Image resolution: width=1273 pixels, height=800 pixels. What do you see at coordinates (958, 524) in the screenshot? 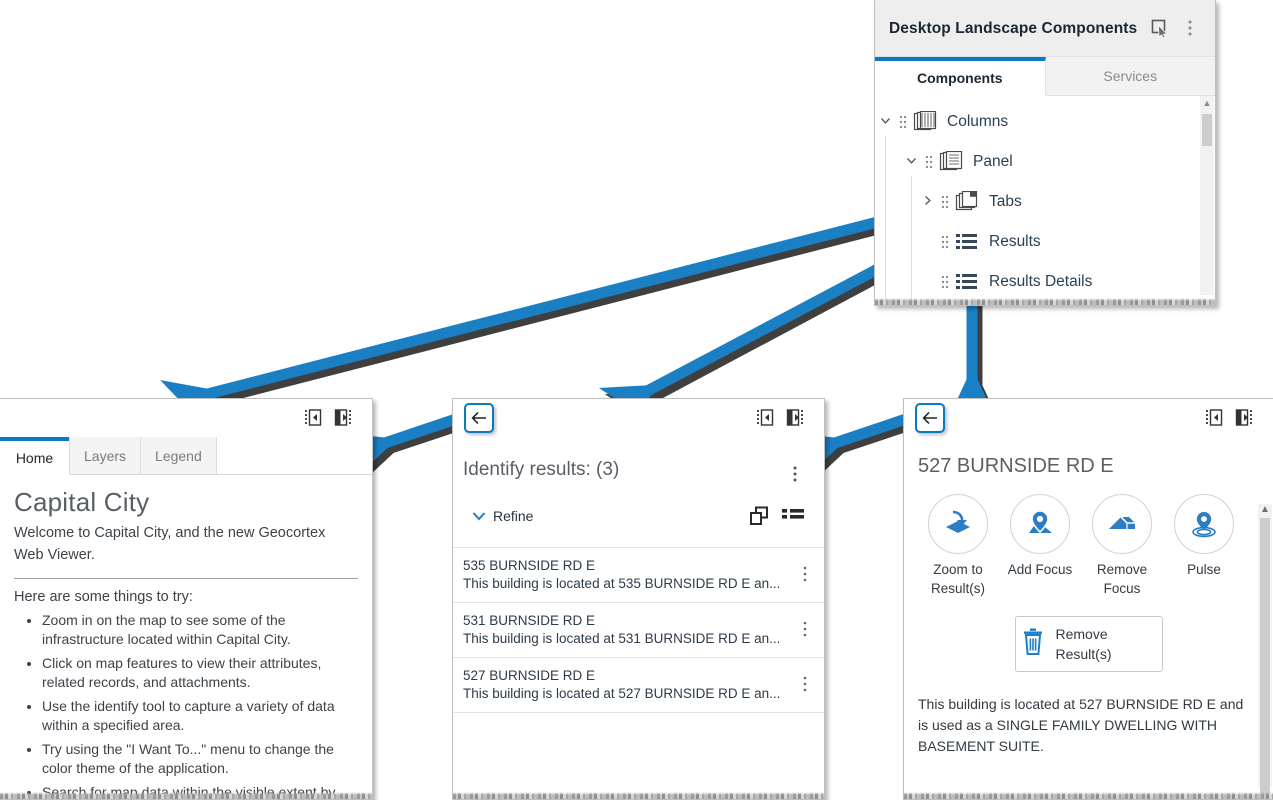
I see `zoom-to-result-icon` at bounding box center [958, 524].